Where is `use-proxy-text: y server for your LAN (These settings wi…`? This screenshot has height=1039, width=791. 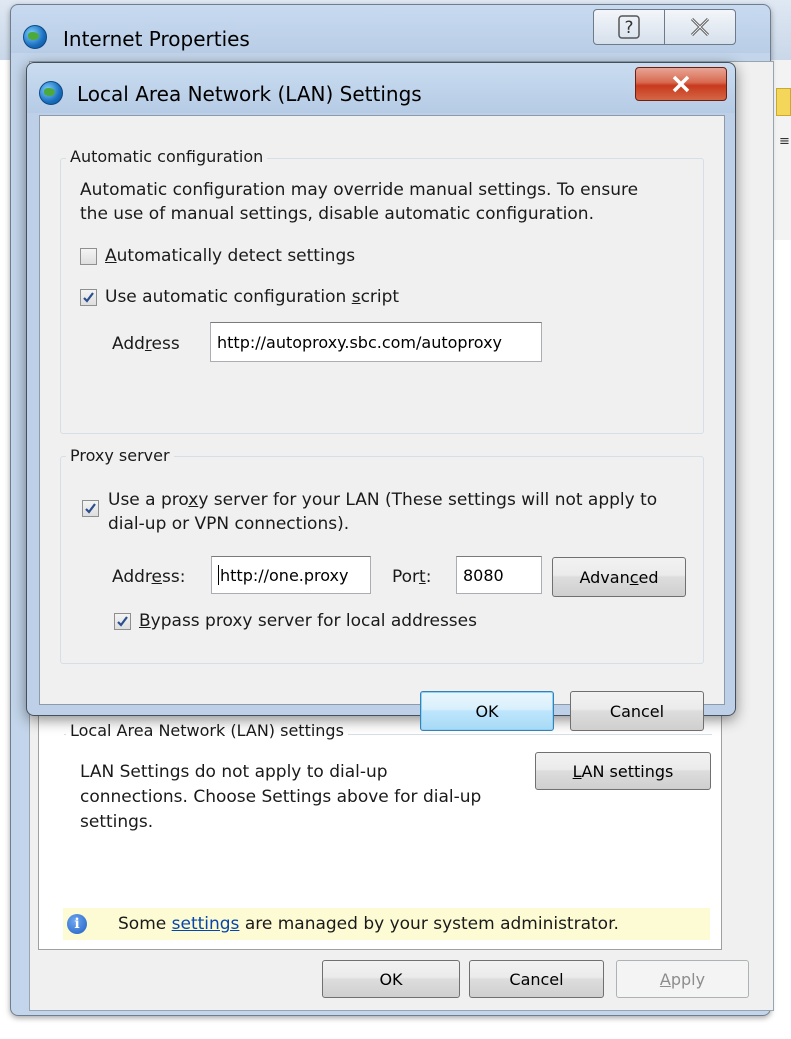 use-proxy-text: y server for your LAN (These settings wi… is located at coordinates (428, 500).